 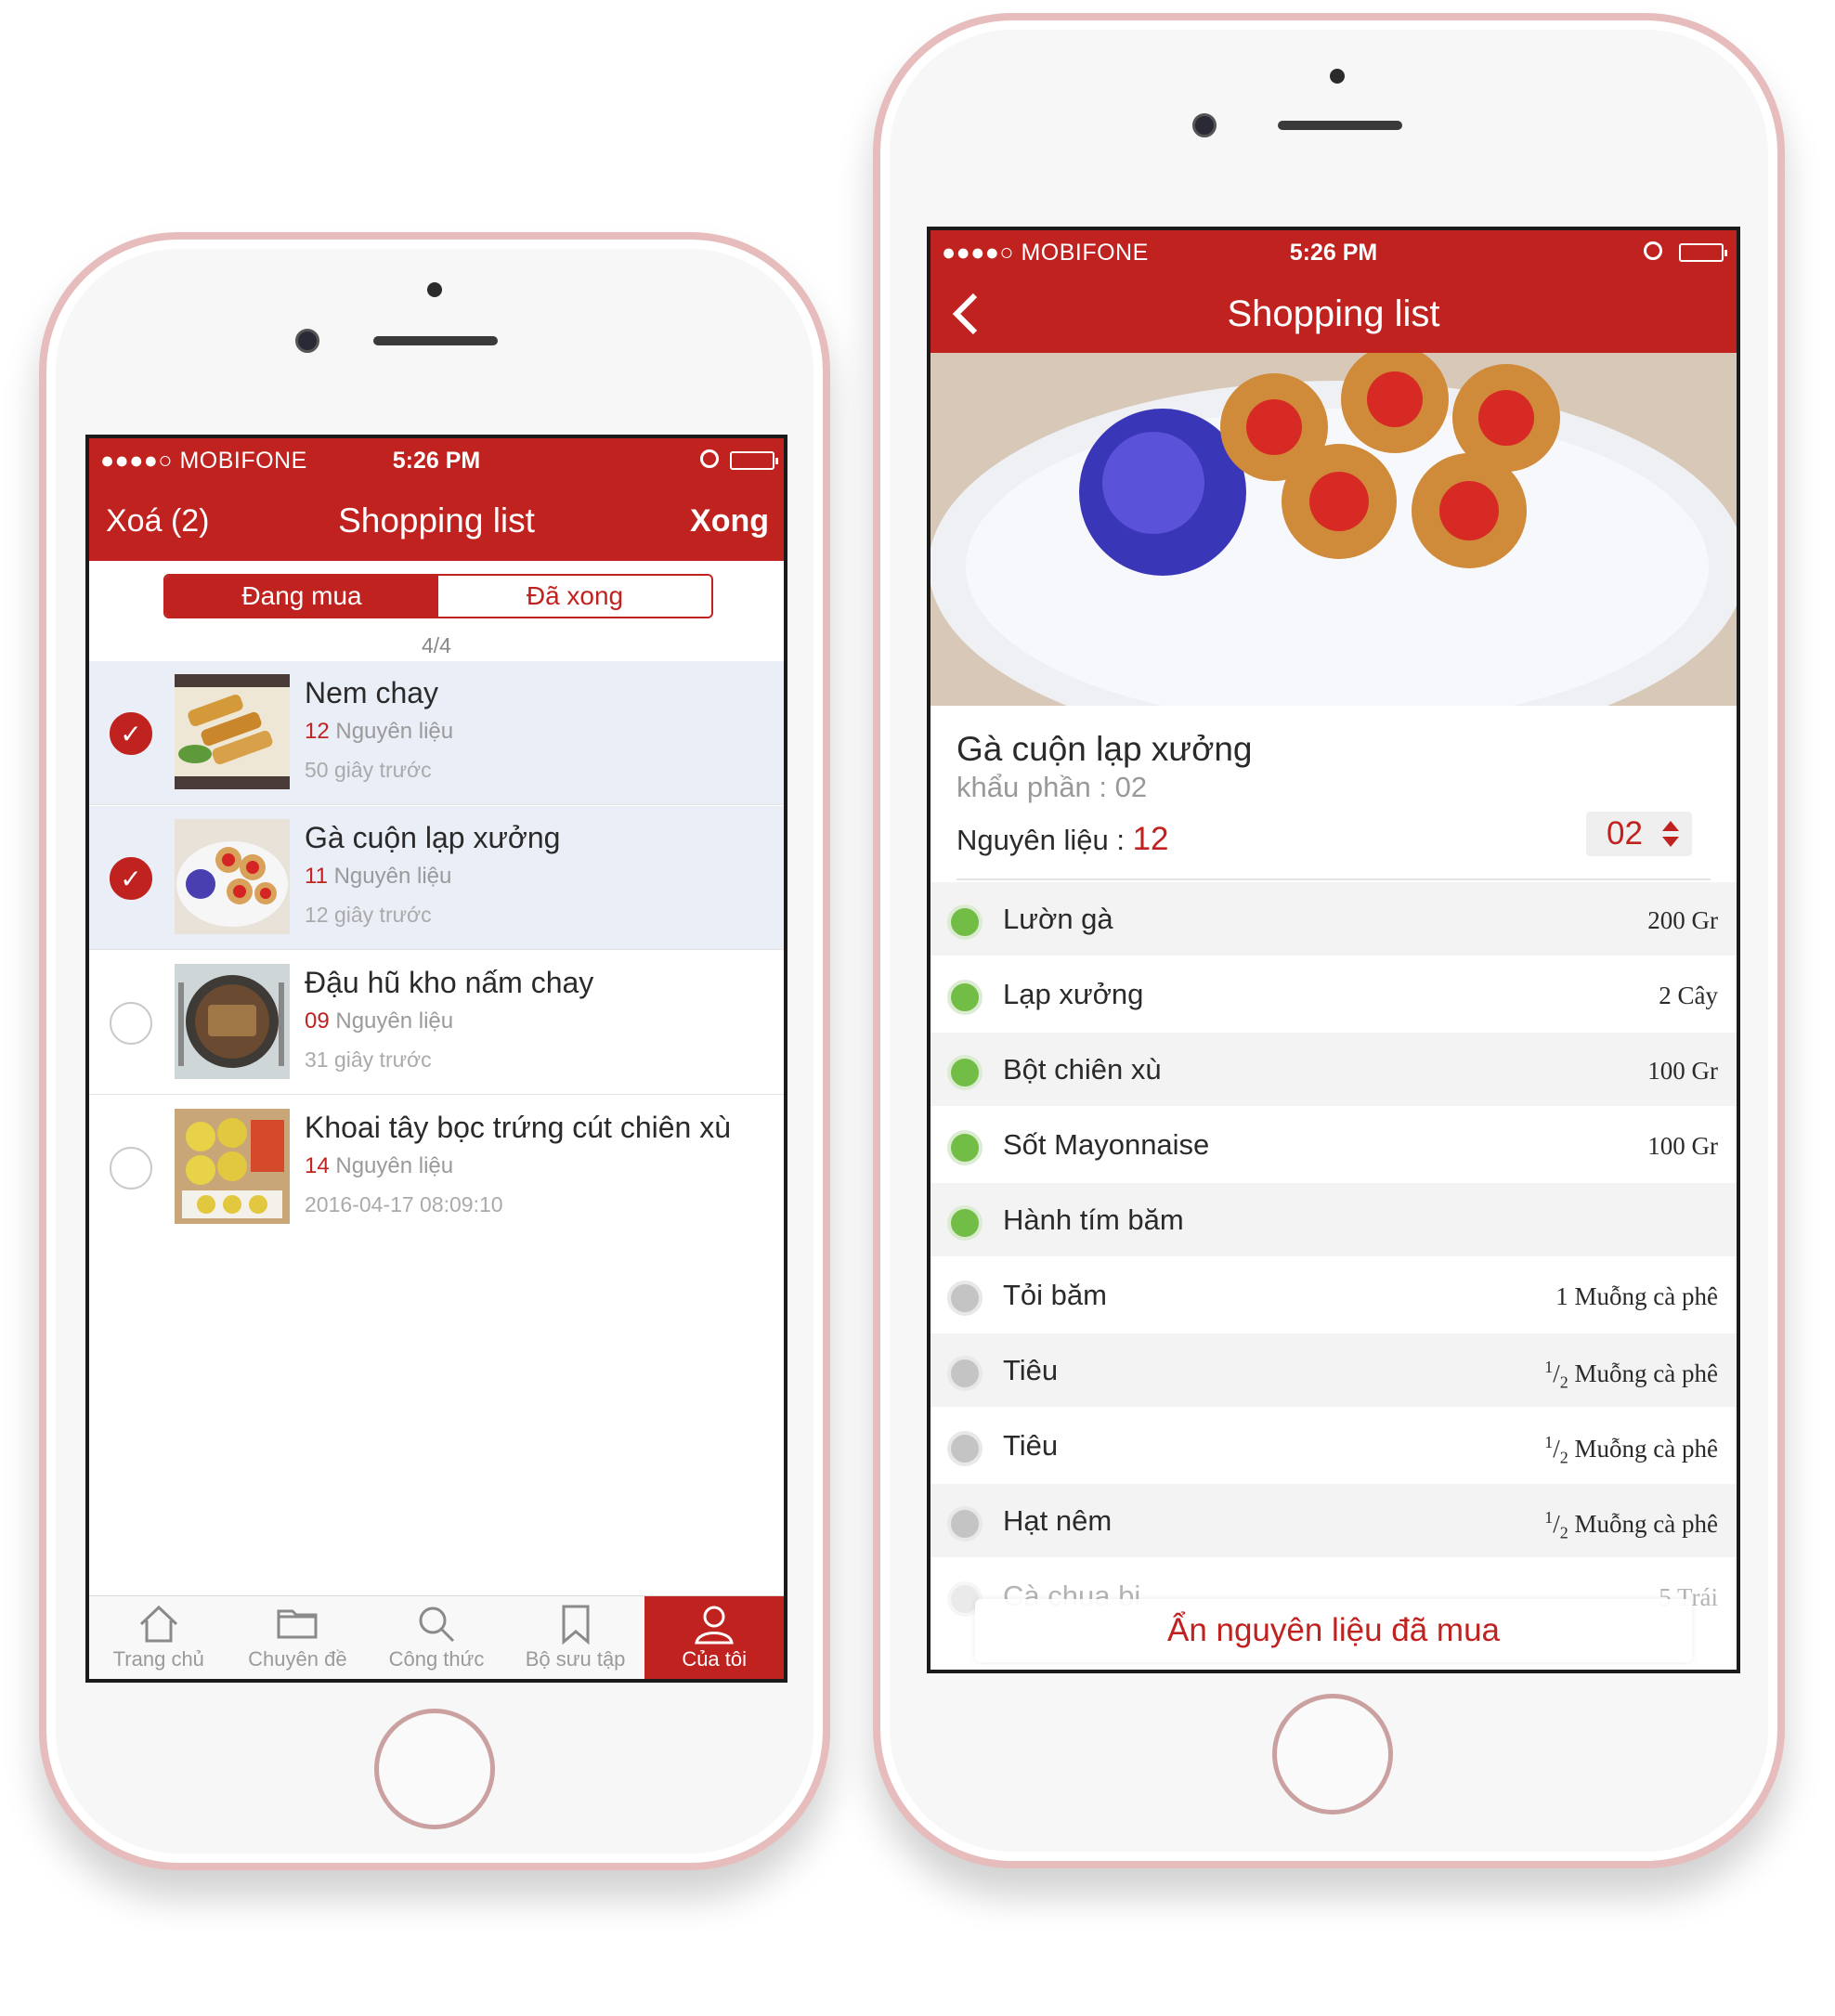 What do you see at coordinates (404, 1204) in the screenshot?
I see `item-time: 2016-04-17 08:09:10` at bounding box center [404, 1204].